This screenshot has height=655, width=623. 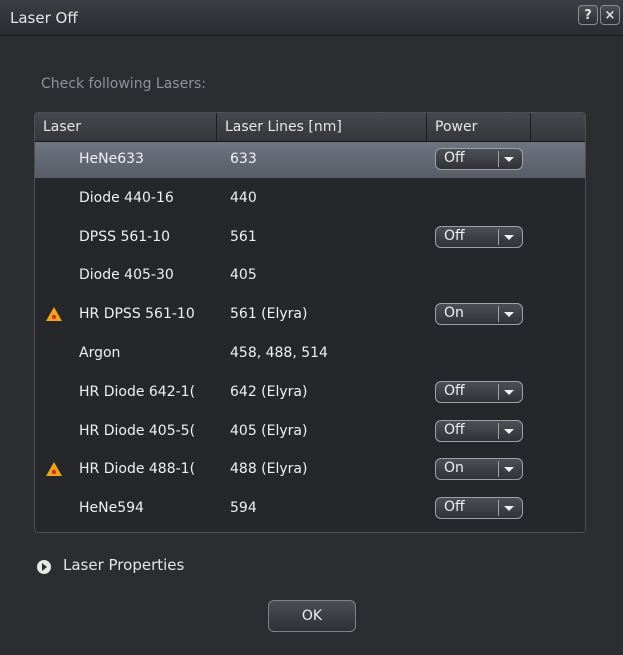 What do you see at coordinates (310, 238) in the screenshot?
I see `table-row: DPSS 561-10 561 Off` at bounding box center [310, 238].